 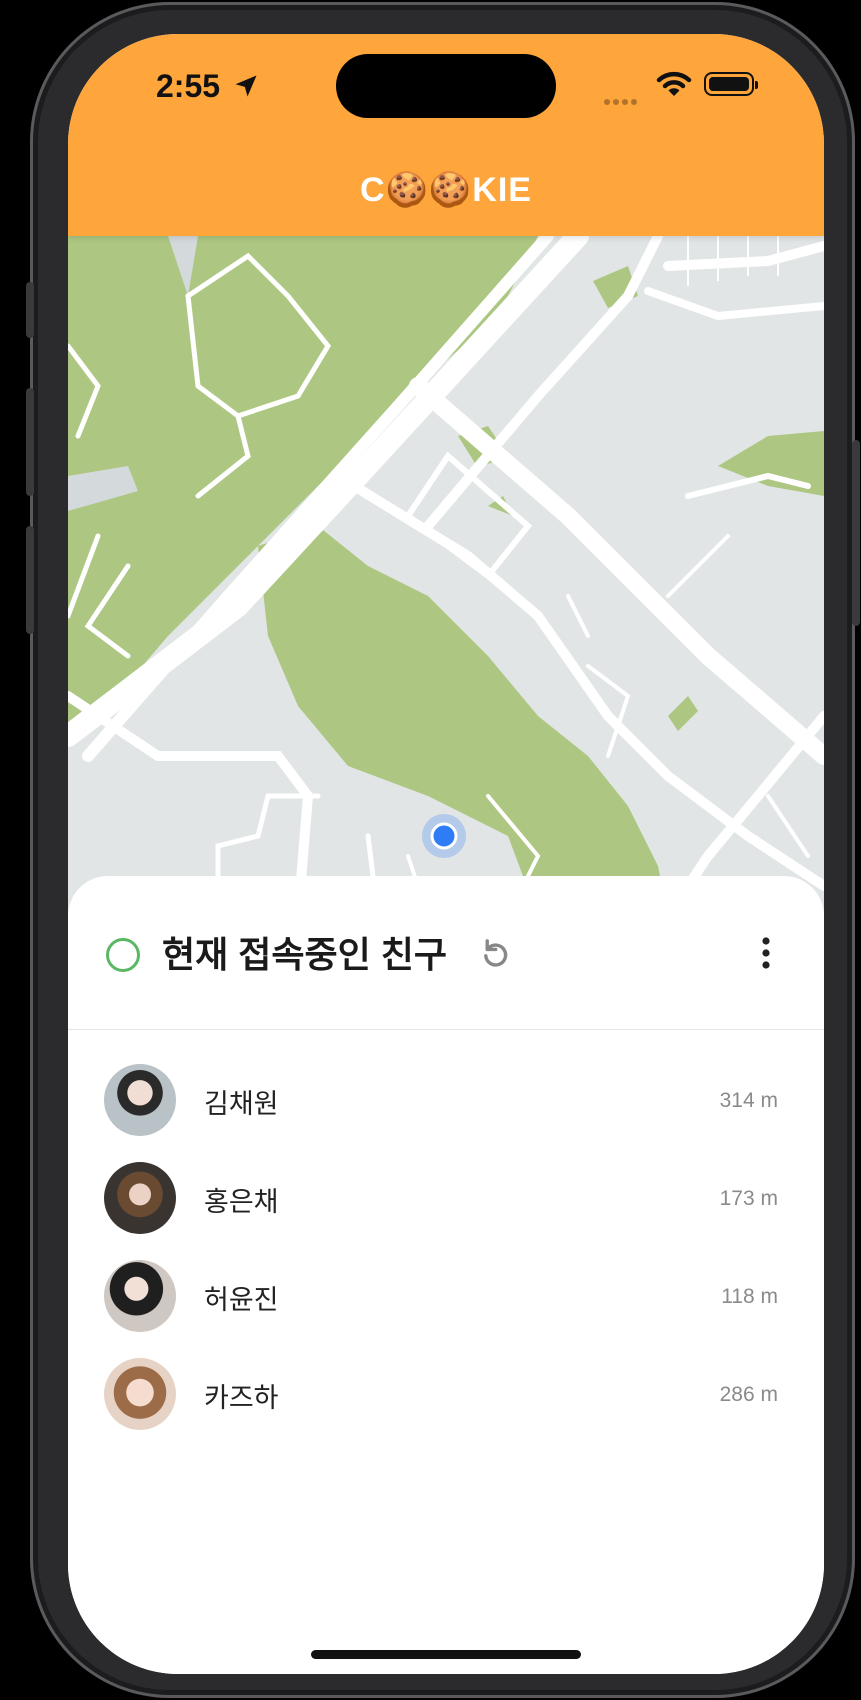 I want to click on power-button, so click(x=856, y=533).